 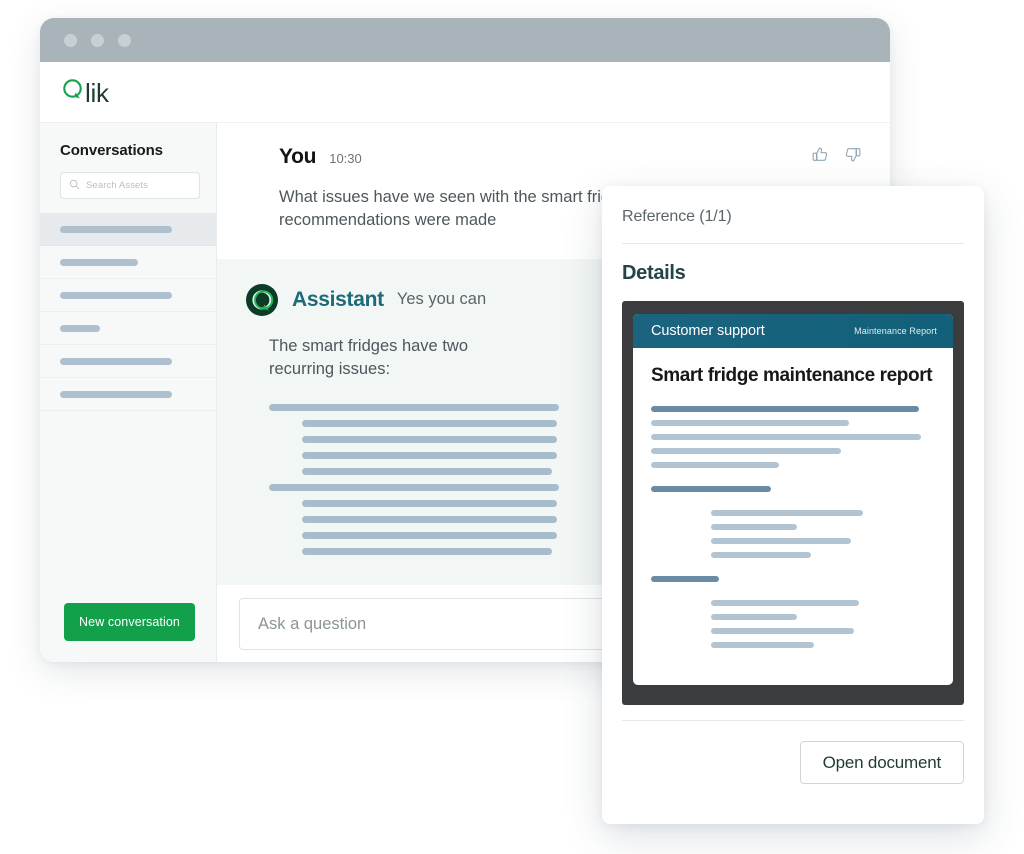 What do you see at coordinates (820, 157) in the screenshot?
I see `thumbs-up-icon` at bounding box center [820, 157].